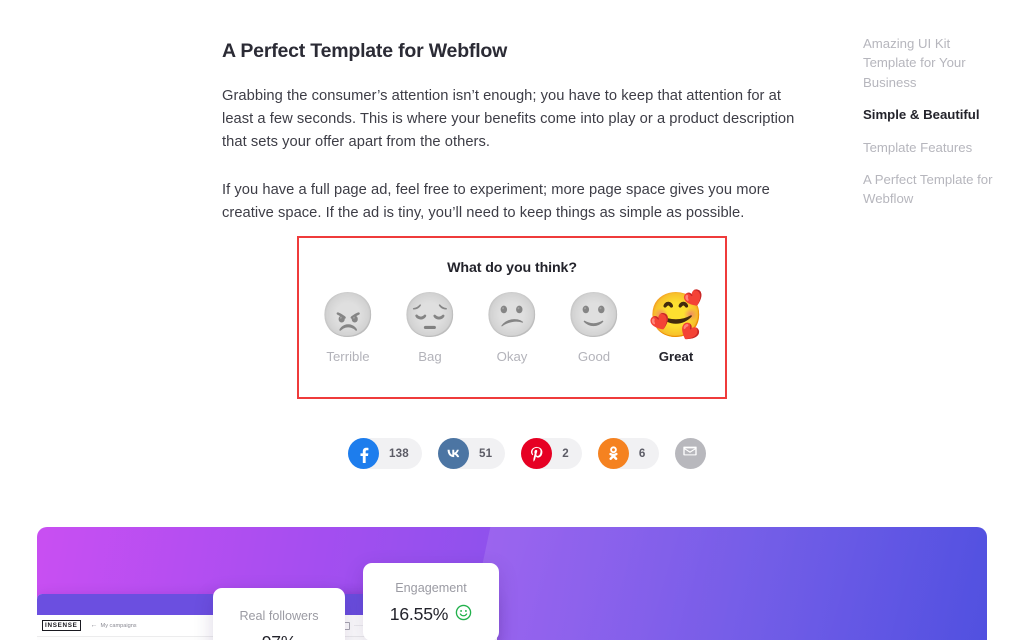 This screenshot has width=1024, height=640. Describe the element at coordinates (471, 453) in the screenshot. I see `share-button-vk: 51` at that location.